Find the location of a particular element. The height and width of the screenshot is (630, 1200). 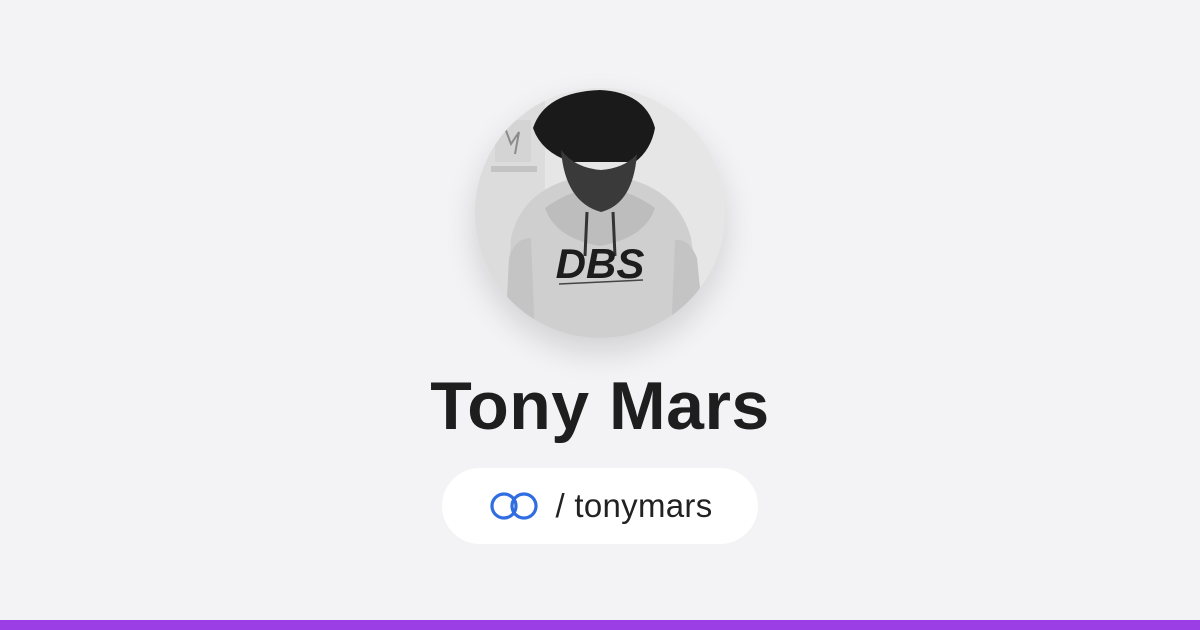

avatar-photo: DBS is located at coordinates (600, 213).